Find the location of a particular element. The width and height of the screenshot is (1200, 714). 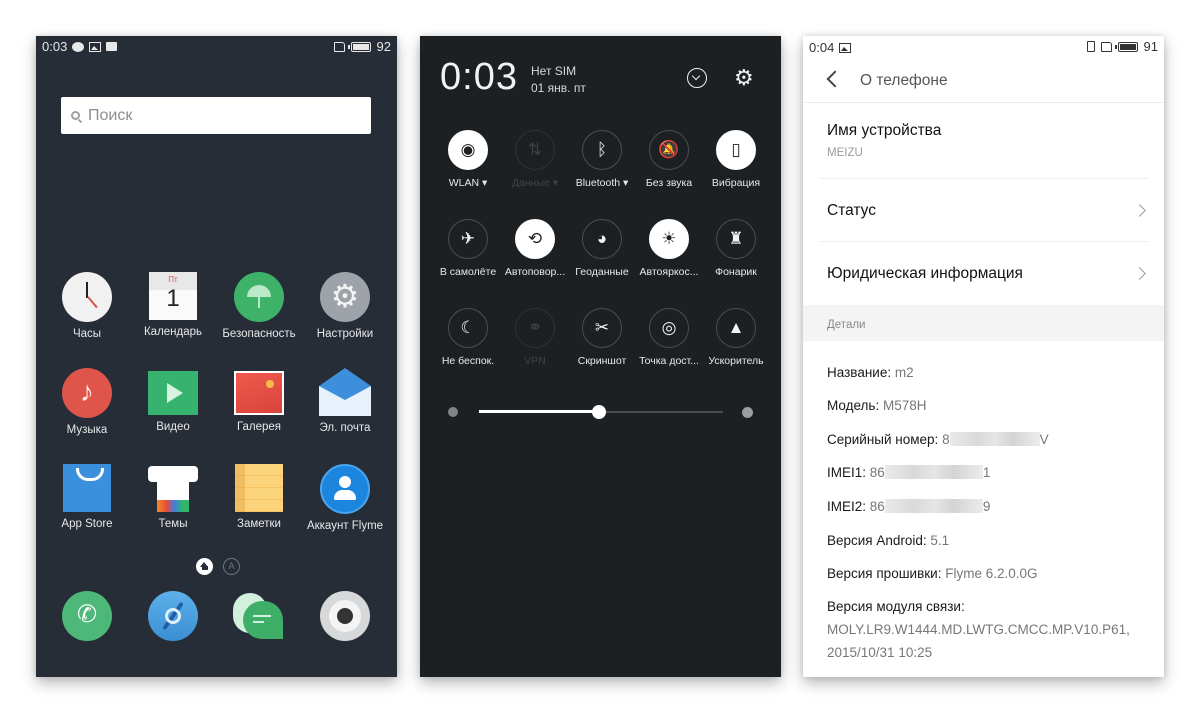

app-notes: Заметки is located at coordinates (259, 497).